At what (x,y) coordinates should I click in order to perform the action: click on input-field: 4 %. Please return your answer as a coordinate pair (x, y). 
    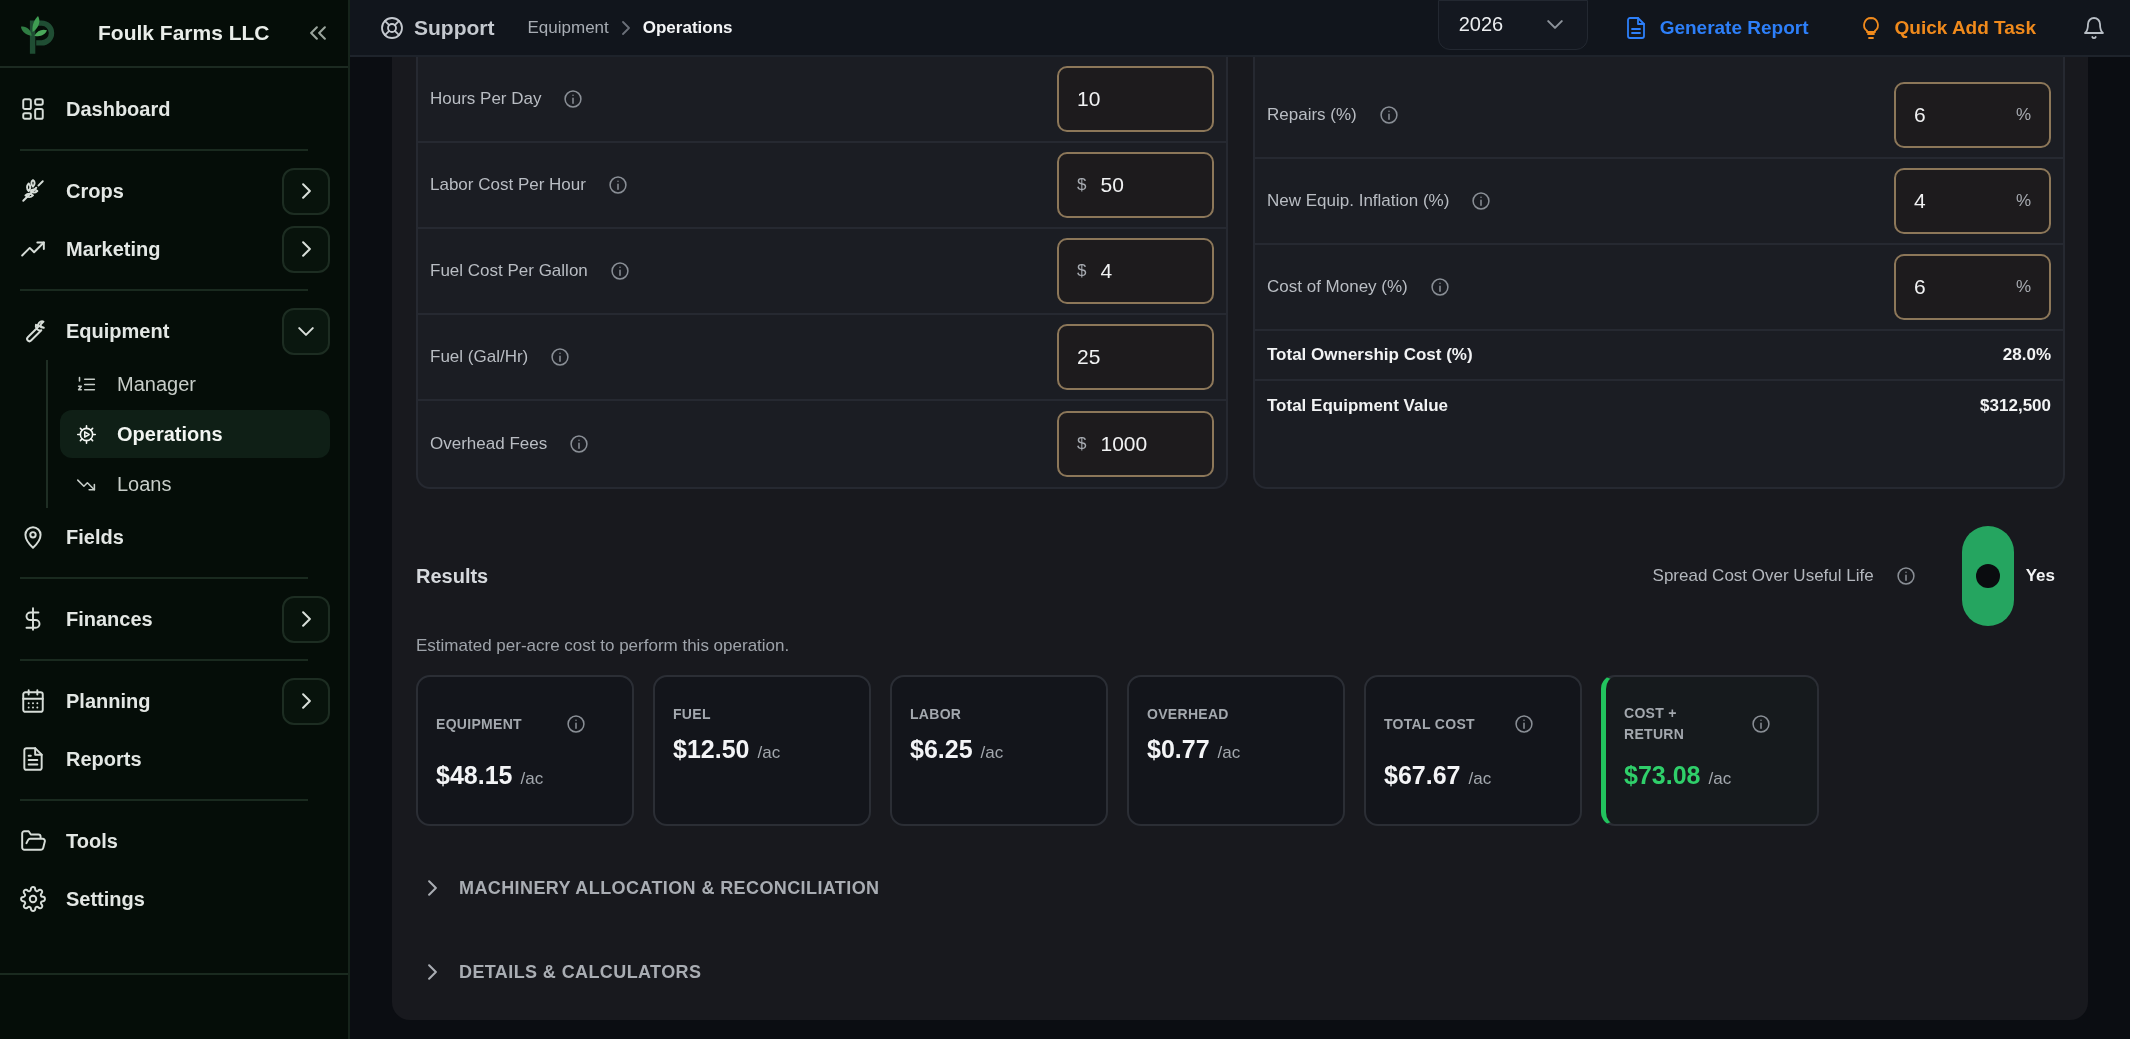
    Looking at the image, I should click on (1972, 201).